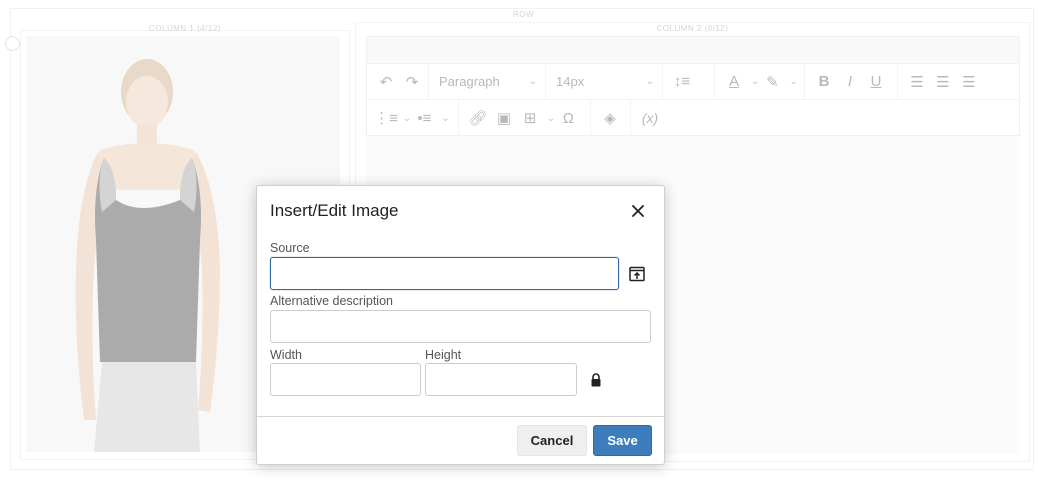  I want to click on product-photo, so click(147, 255).